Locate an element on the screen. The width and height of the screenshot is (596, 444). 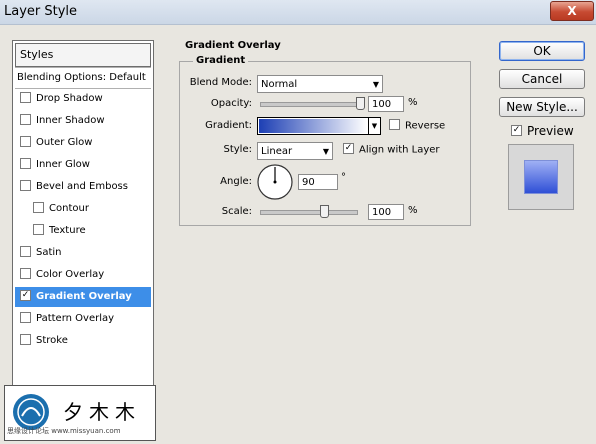
gradient-swatch is located at coordinates (313, 126).